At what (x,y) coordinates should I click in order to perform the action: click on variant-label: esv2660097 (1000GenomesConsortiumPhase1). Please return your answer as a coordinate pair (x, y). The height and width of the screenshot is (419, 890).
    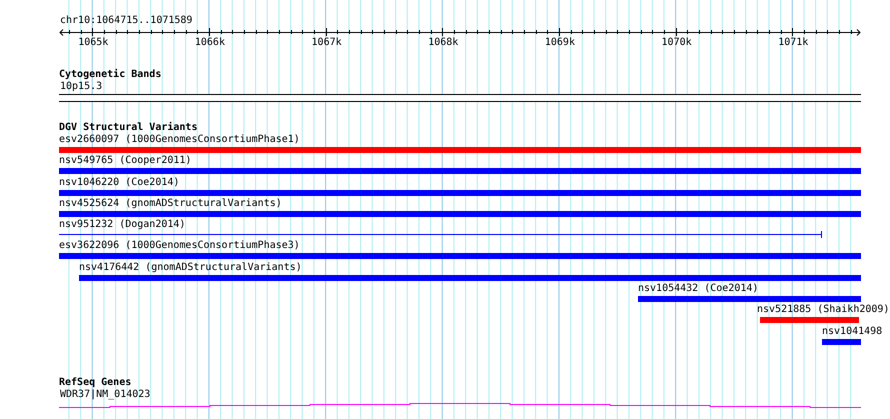
    Looking at the image, I should click on (179, 140).